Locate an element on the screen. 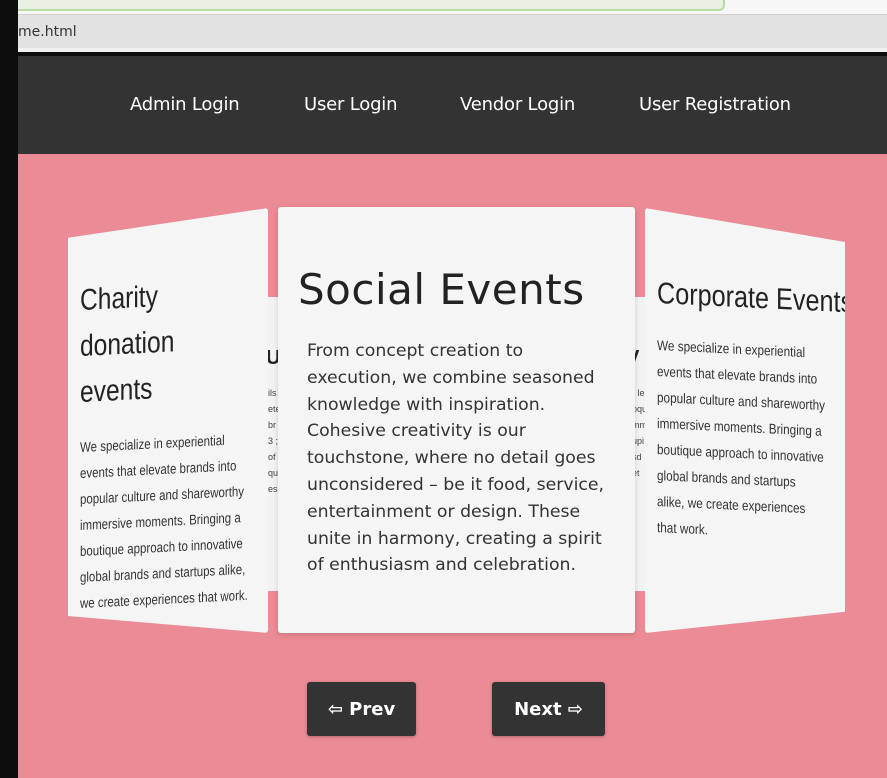  address-bar: me.html is located at coordinates (452, 33).